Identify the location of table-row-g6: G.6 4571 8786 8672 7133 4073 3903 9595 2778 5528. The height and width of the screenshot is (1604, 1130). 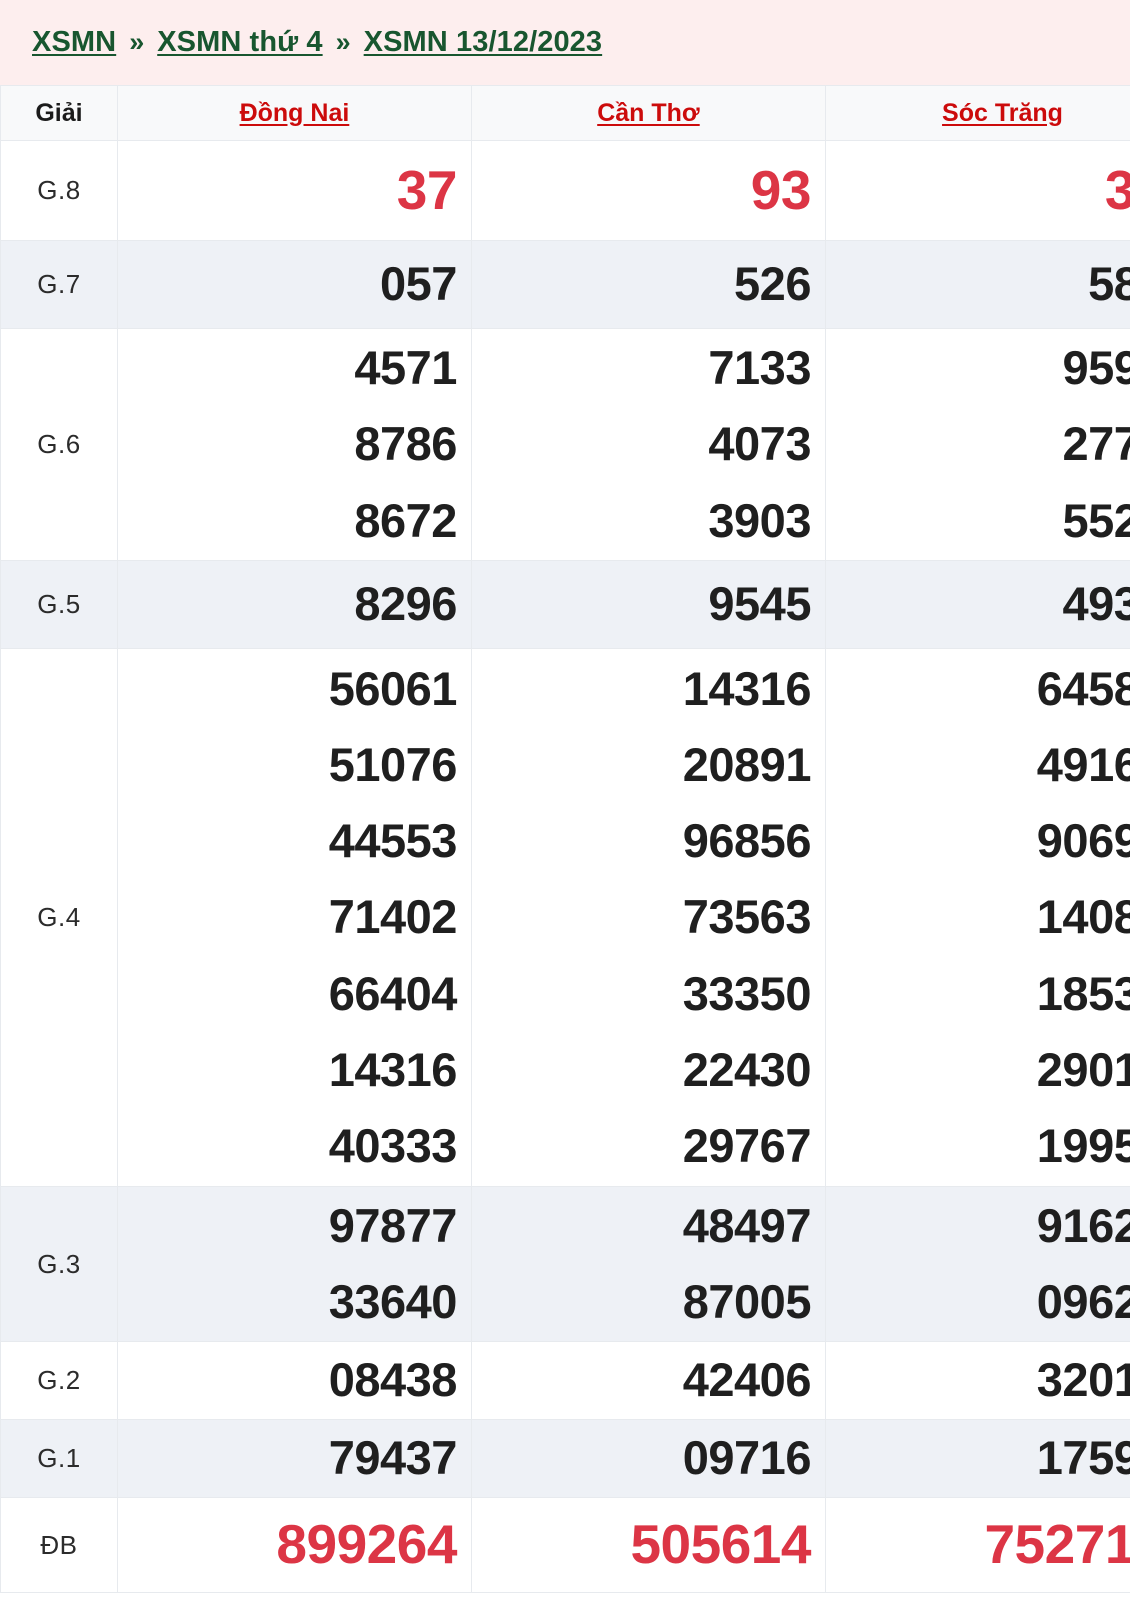
(565, 444).